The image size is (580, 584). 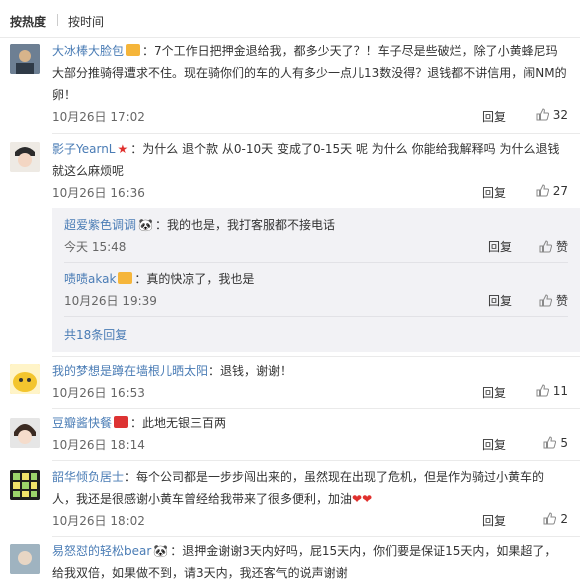 I want to click on comment-username: 易怒怼的轻松bear, so click(x=101, y=551).